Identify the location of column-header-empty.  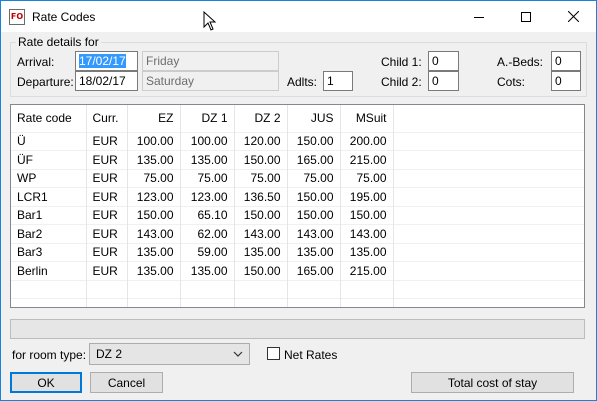
(488, 118).